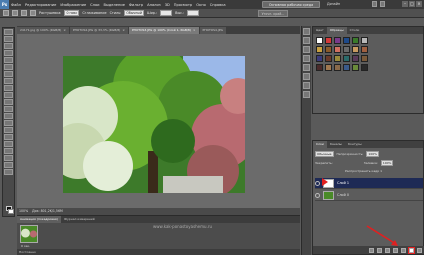 This screenshot has width=424, height=255. What do you see at coordinates (16, 5) in the screenshot?
I see `menu-file: Файл` at bounding box center [16, 5].